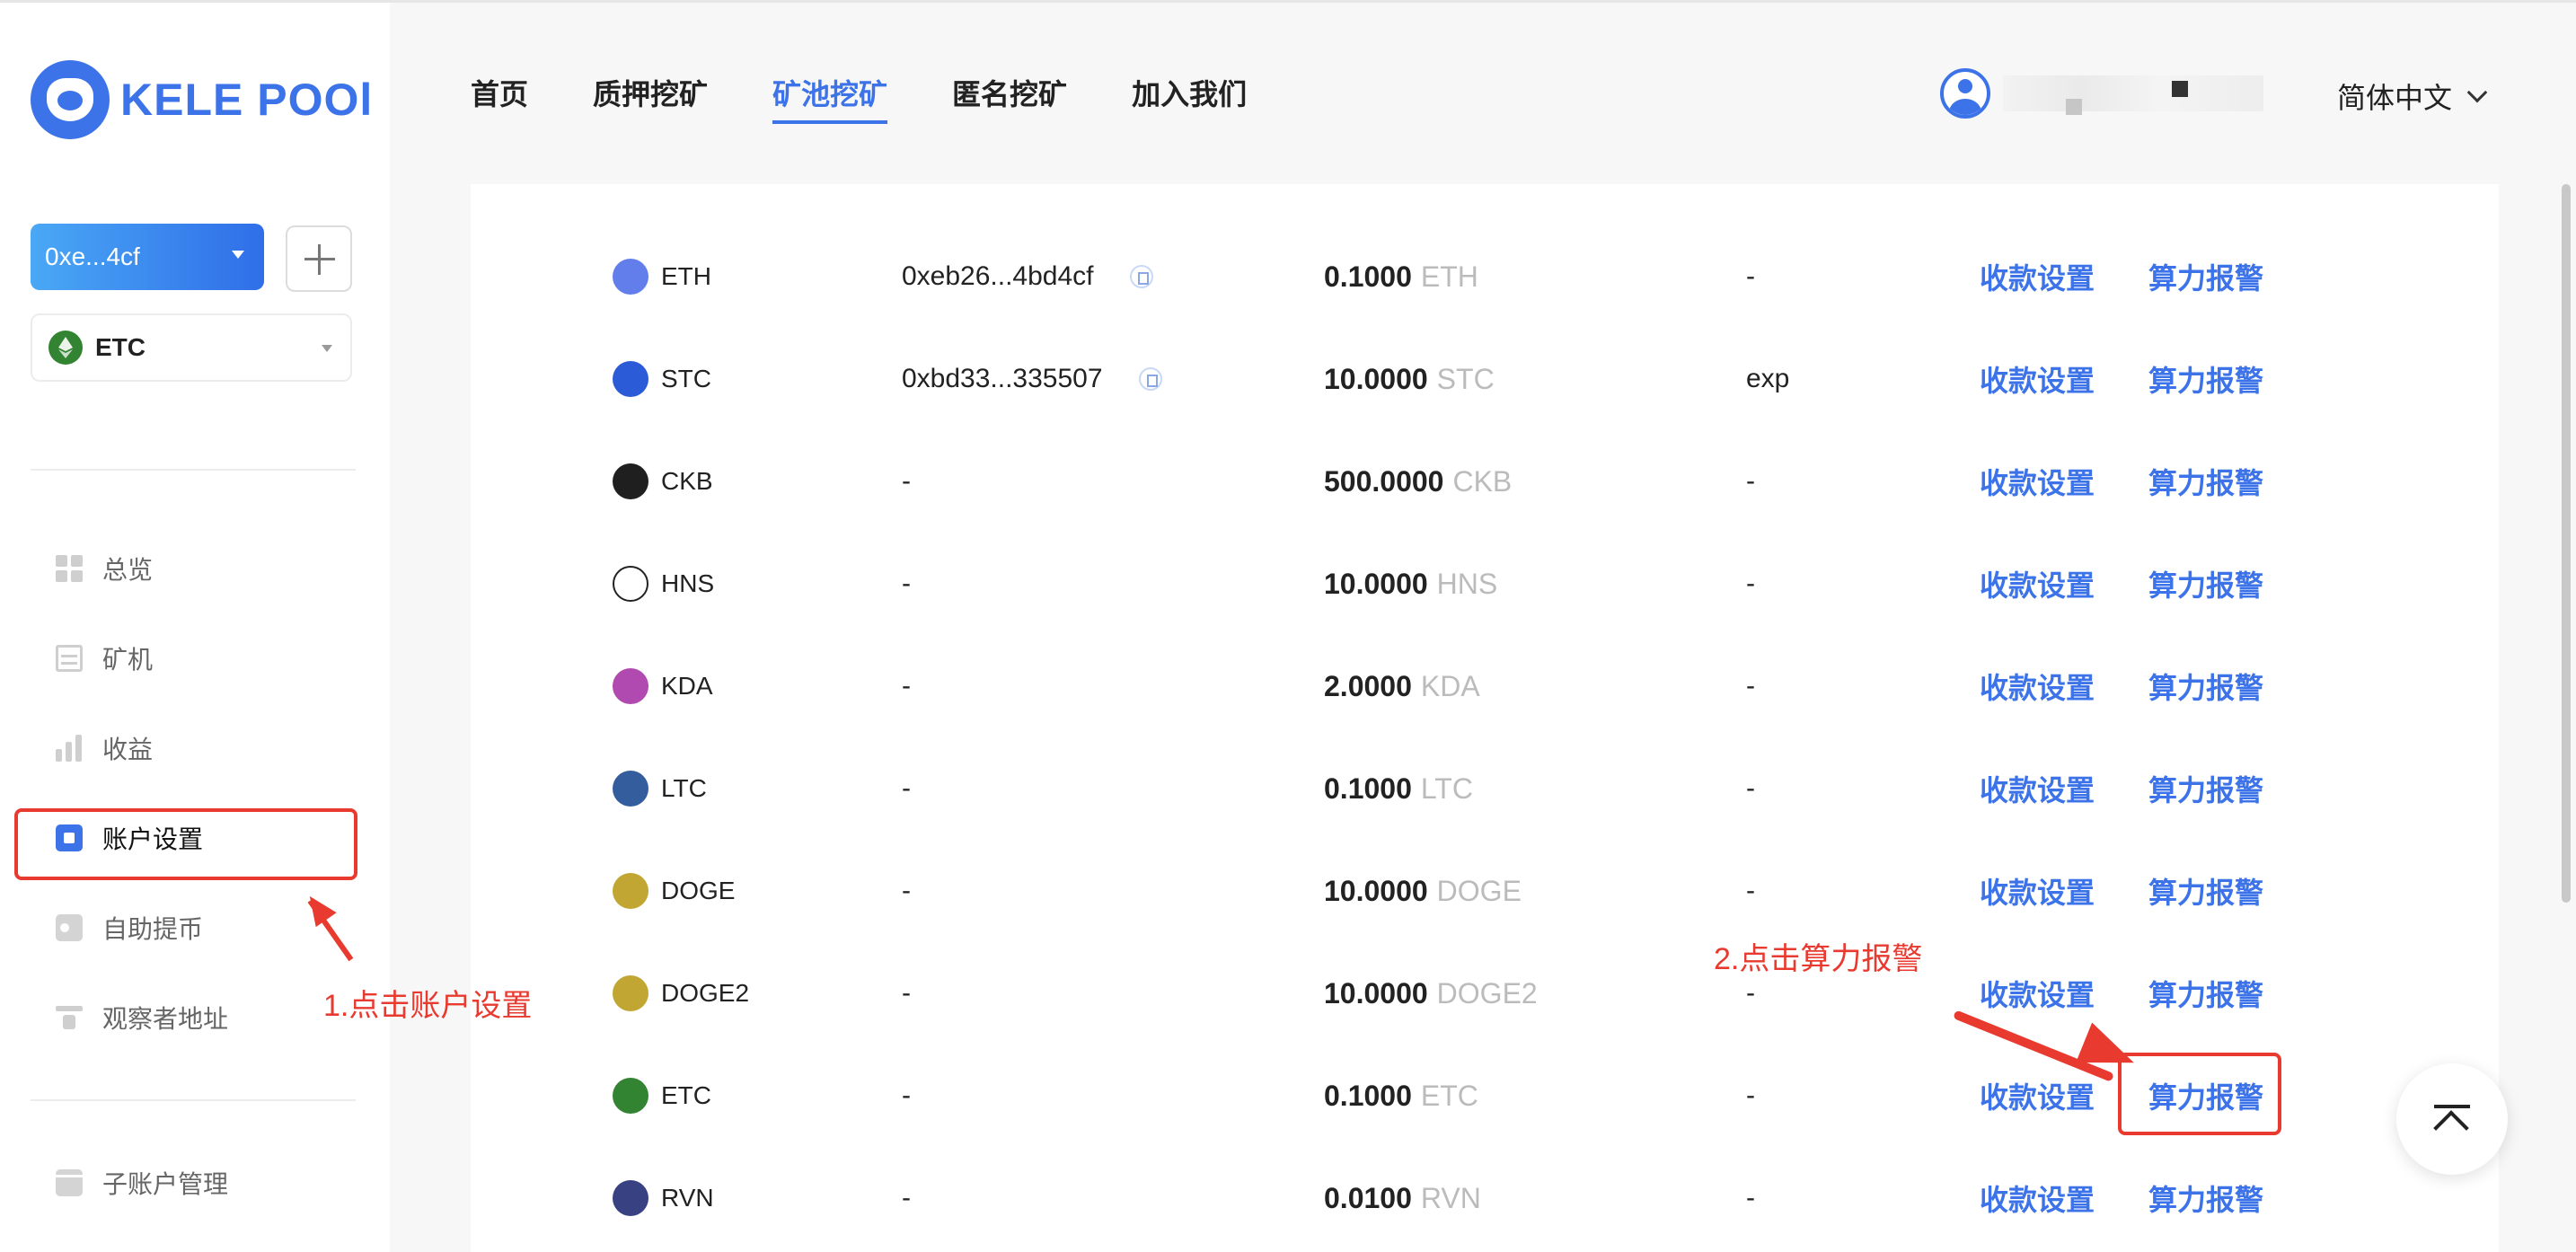  Describe the element at coordinates (663, 686) in the screenshot. I see `coin-cell: KDA` at that location.